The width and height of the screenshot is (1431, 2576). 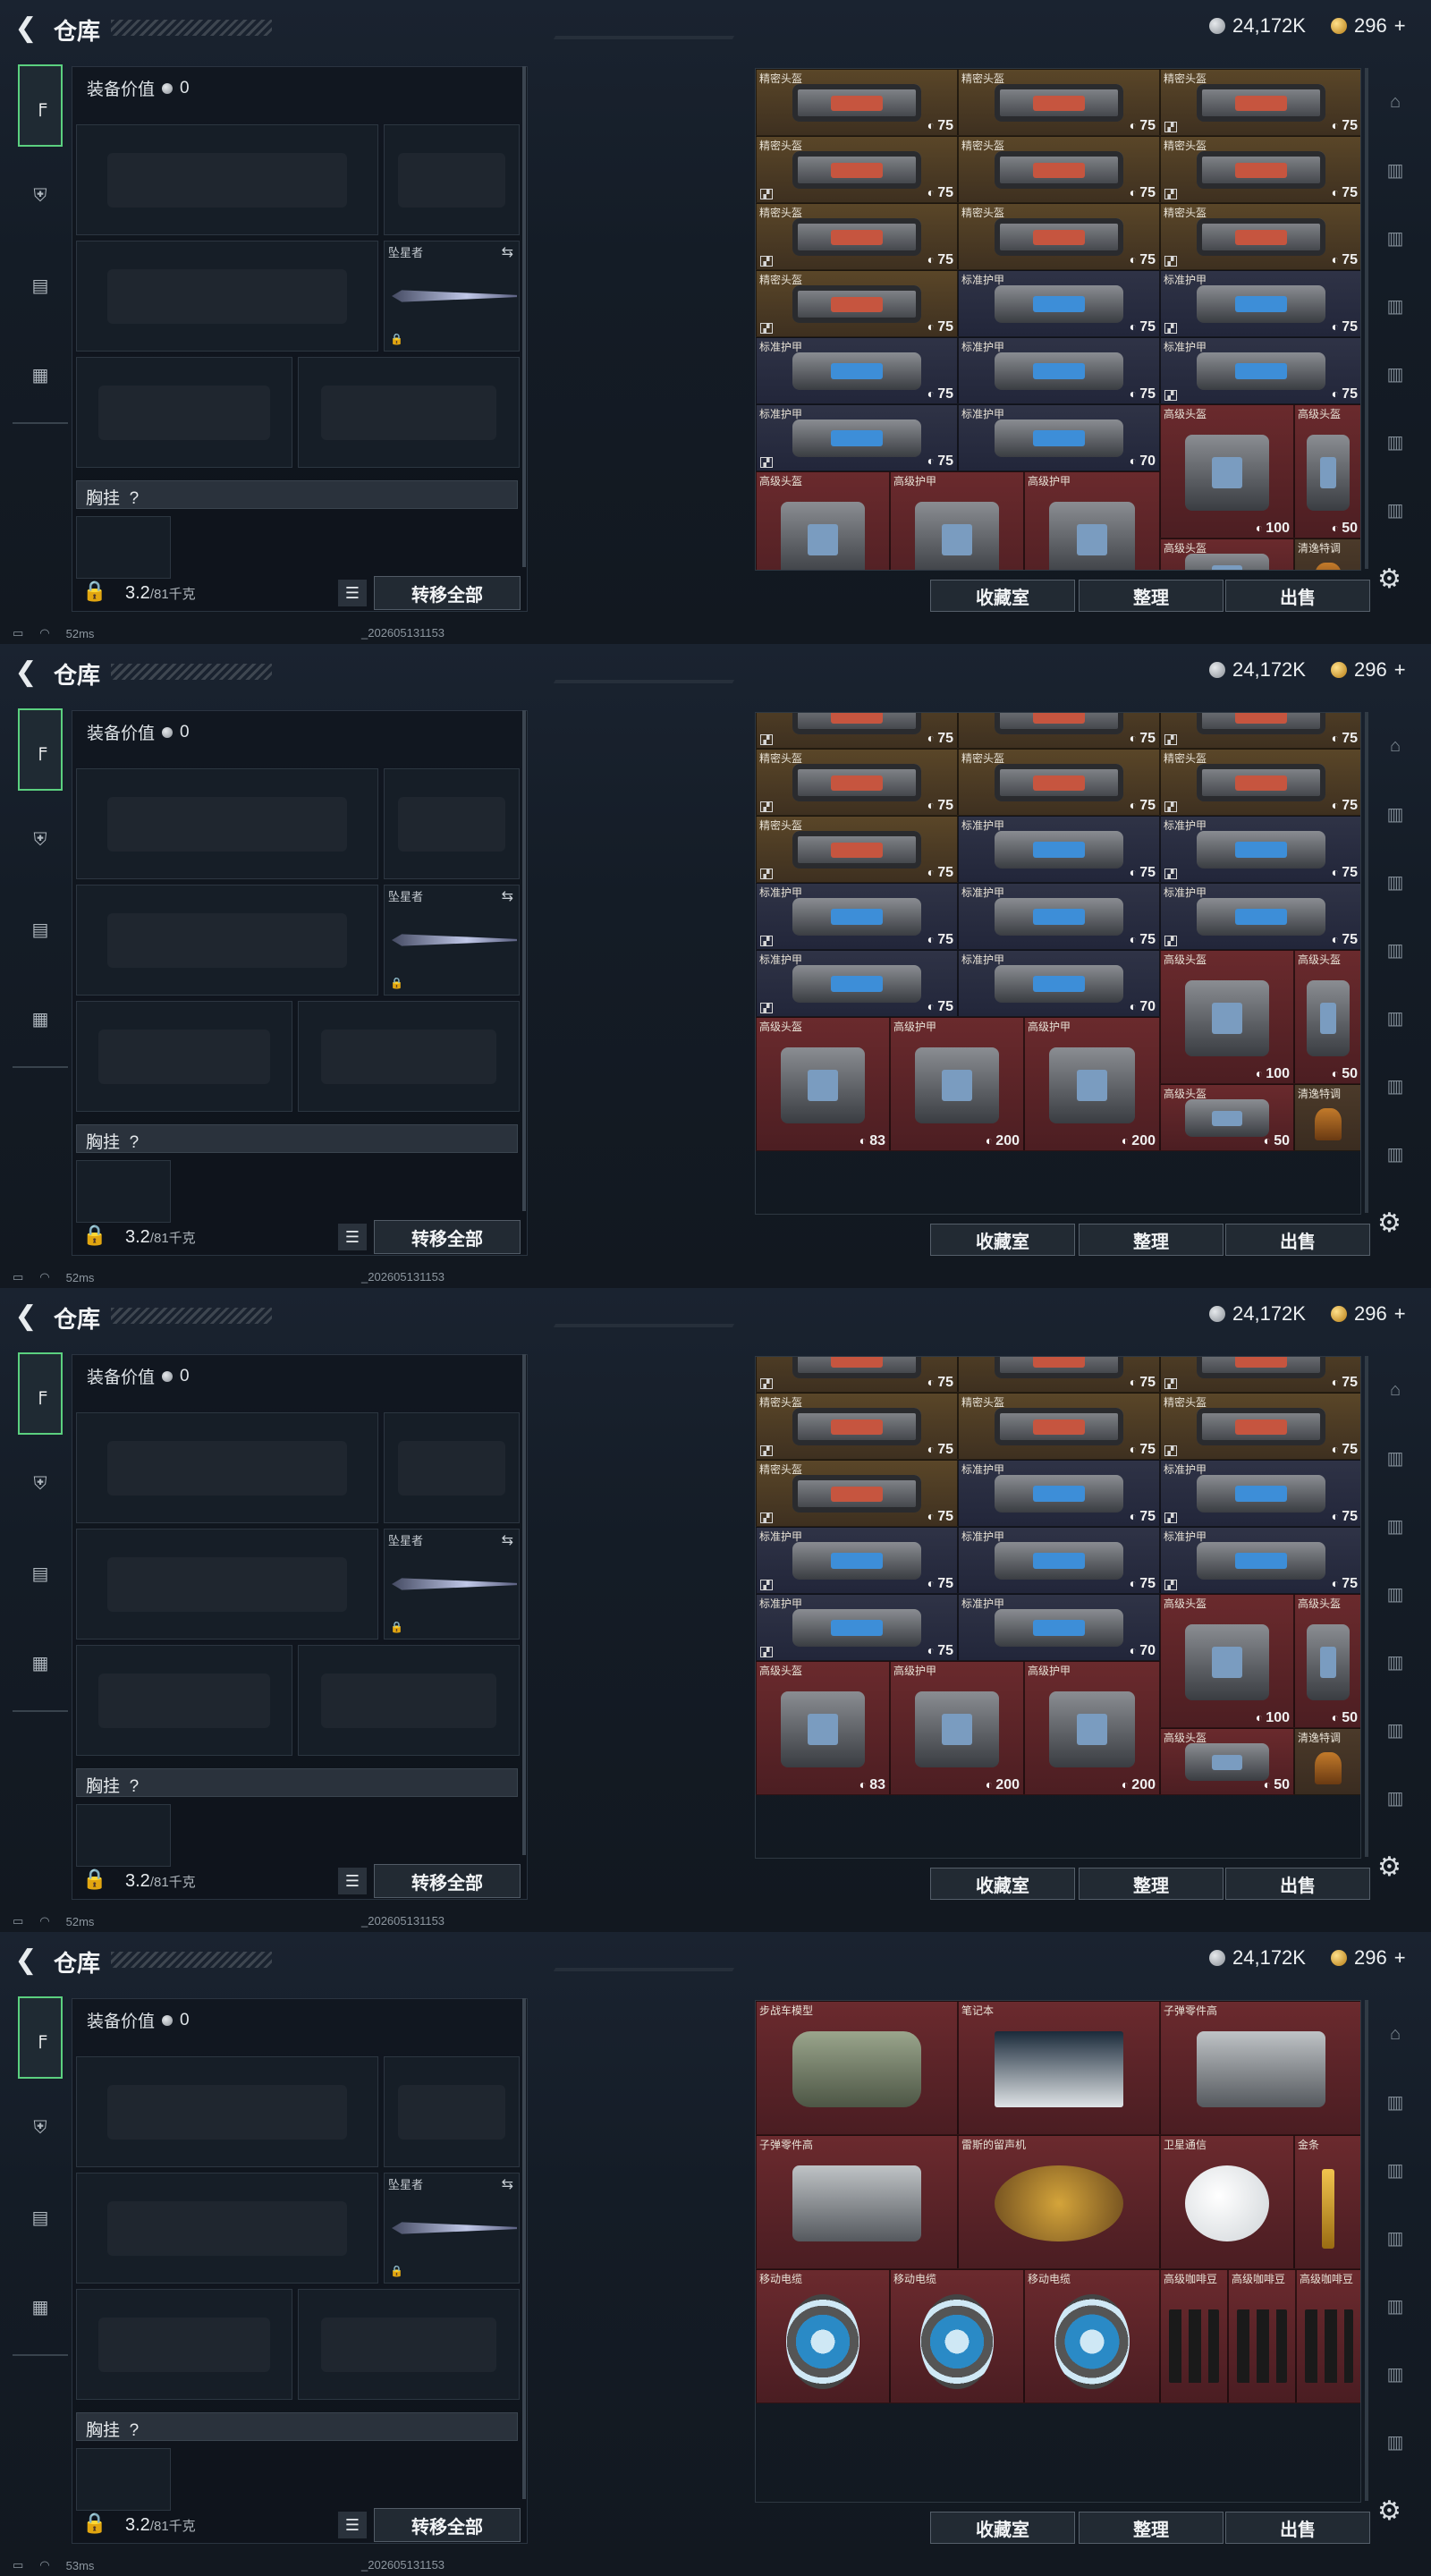 What do you see at coordinates (26, 1960) in the screenshot?
I see `back-arrow-icon: ❮` at bounding box center [26, 1960].